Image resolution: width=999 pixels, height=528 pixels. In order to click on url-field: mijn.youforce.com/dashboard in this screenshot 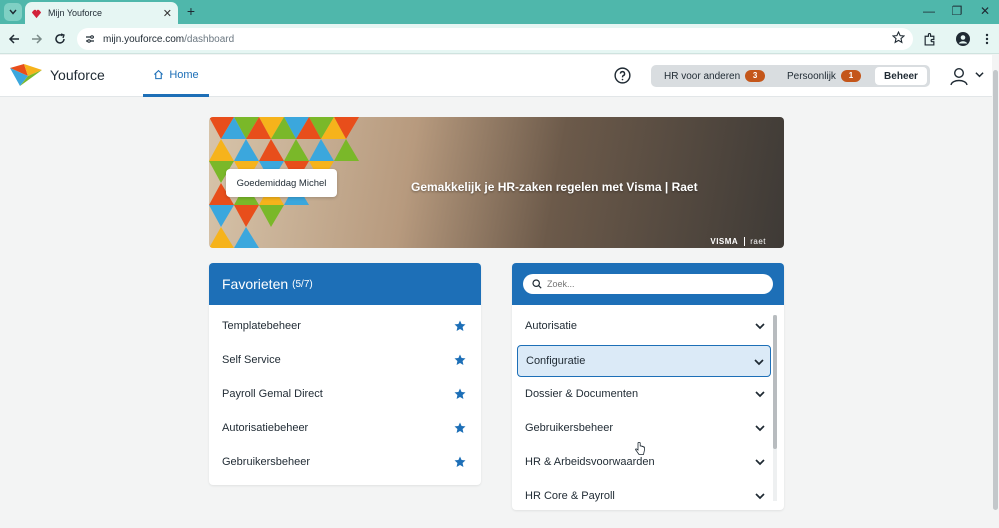, I will do `click(495, 39)`.